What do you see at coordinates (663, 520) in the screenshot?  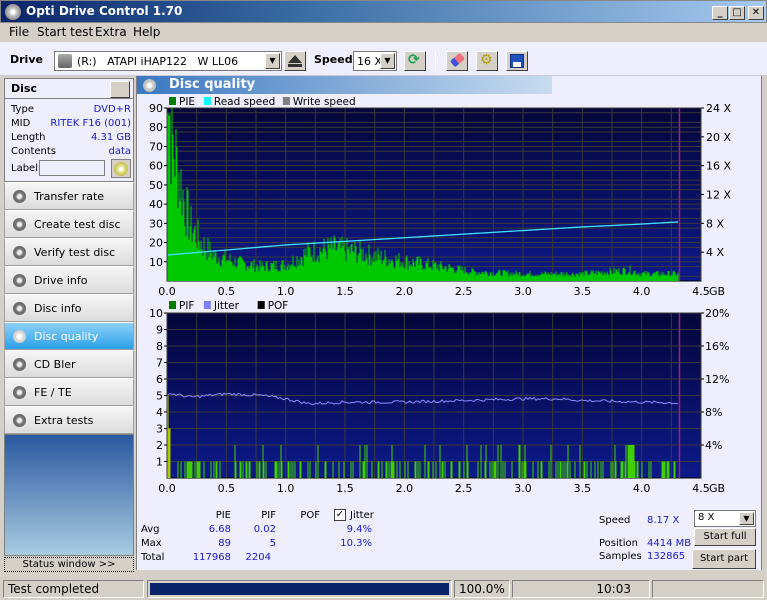 I see `speed-value: 8.17 X` at bounding box center [663, 520].